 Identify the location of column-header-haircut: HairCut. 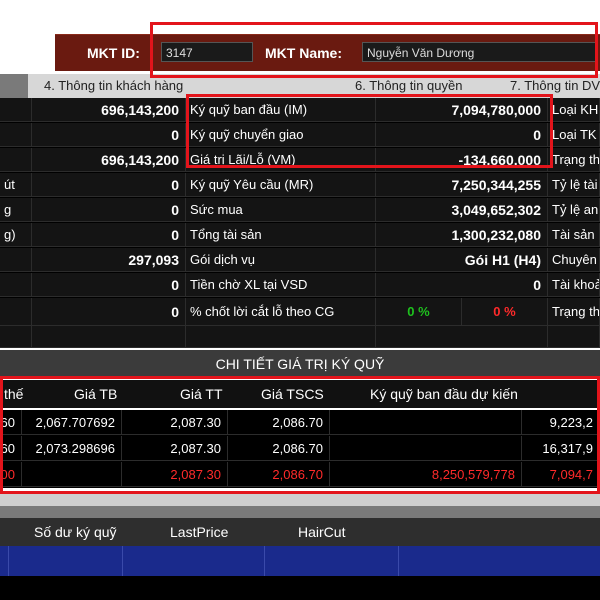
(321, 532).